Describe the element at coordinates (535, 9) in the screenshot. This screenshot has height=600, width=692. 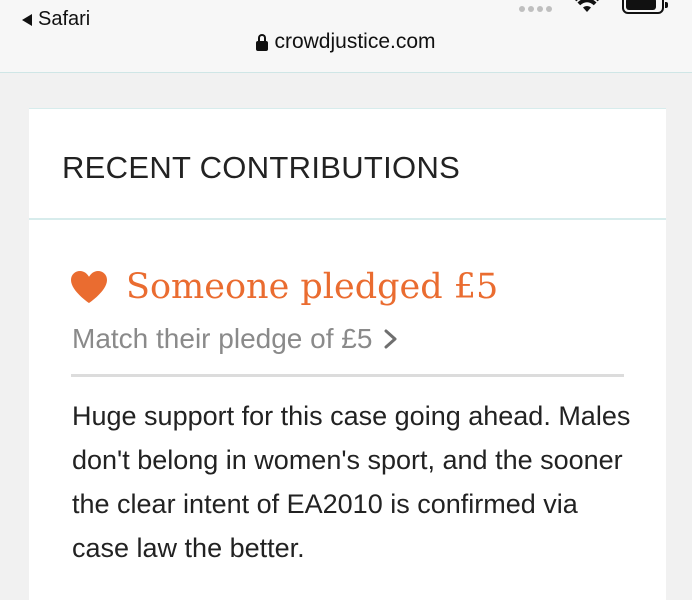
I see `cellular-signal-icon` at that location.